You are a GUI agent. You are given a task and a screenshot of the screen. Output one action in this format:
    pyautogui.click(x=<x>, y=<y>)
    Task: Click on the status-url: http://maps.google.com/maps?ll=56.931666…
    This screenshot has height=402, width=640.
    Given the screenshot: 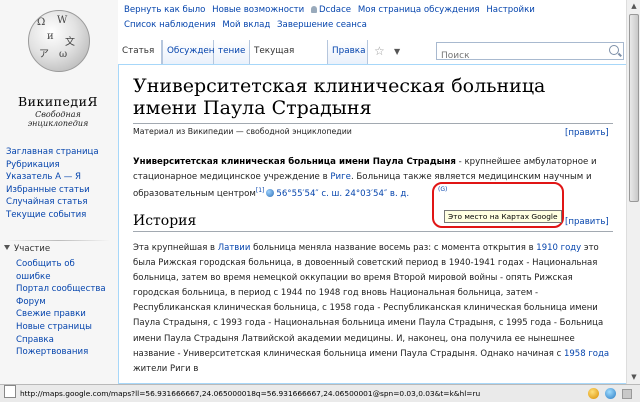 What is the action you would take?
    pyautogui.click(x=250, y=393)
    